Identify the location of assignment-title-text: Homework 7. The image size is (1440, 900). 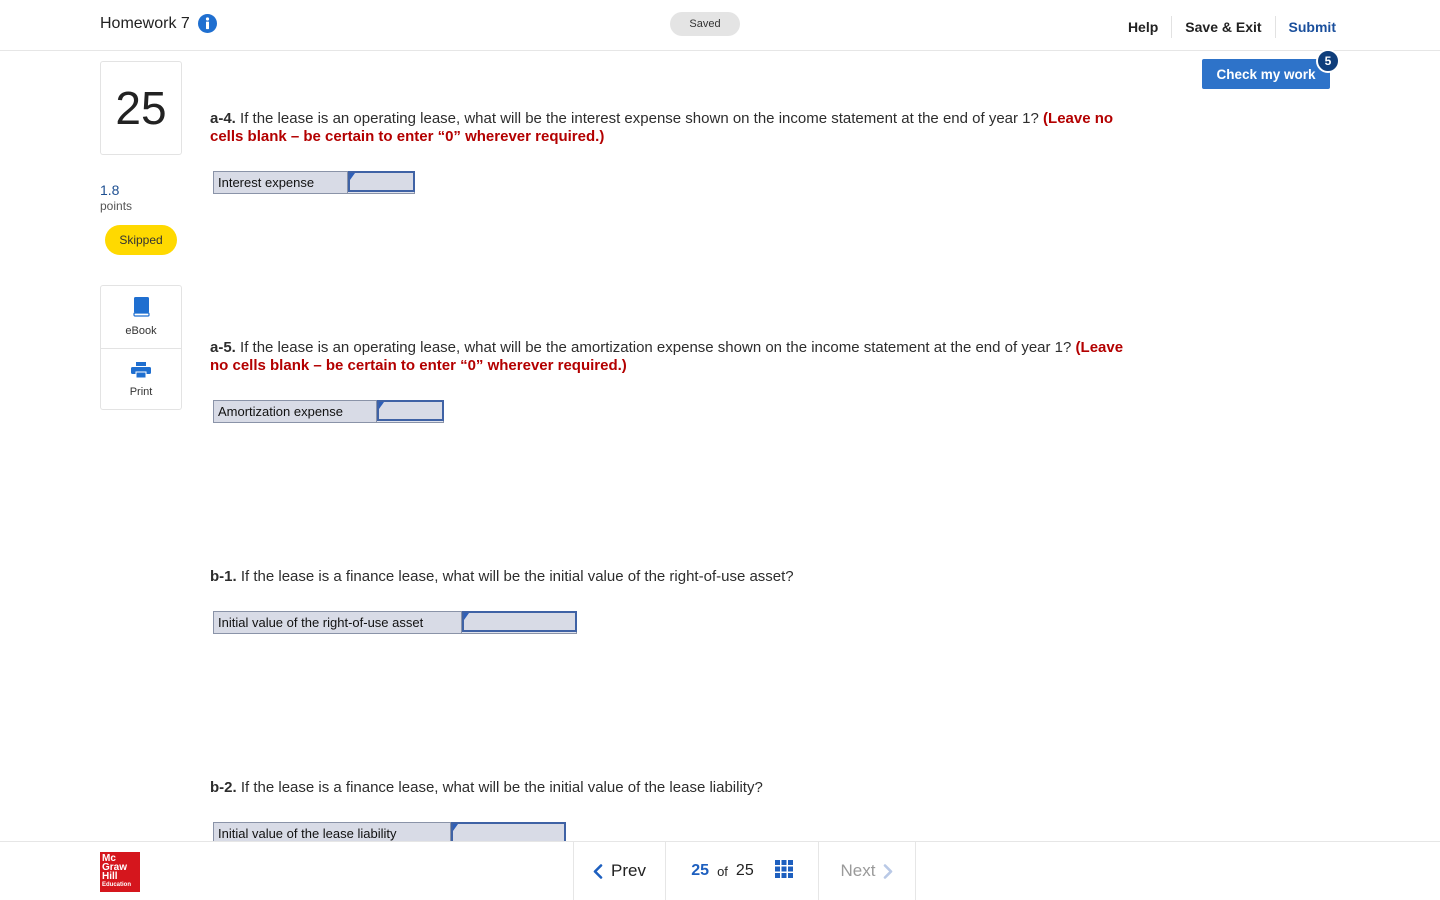
(145, 23).